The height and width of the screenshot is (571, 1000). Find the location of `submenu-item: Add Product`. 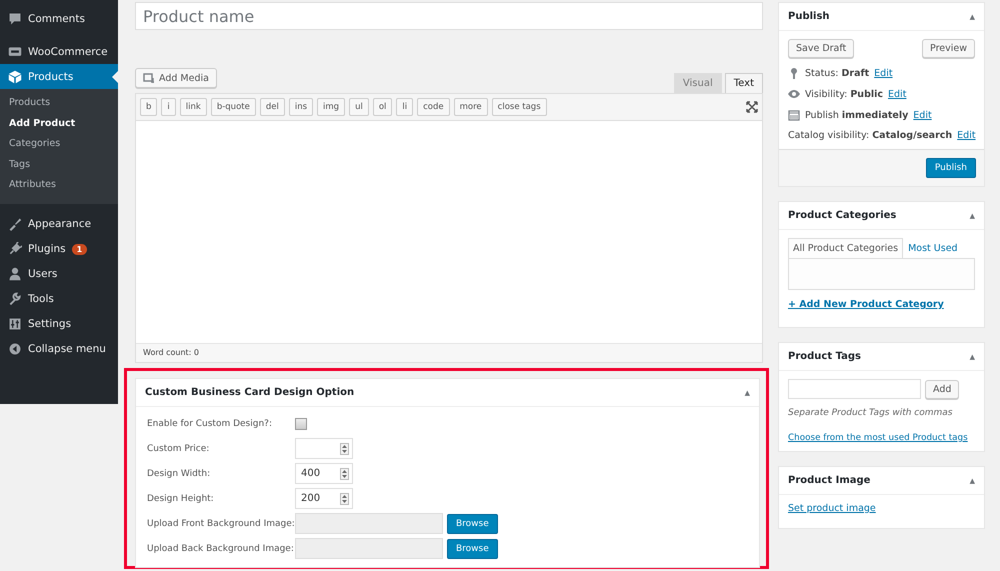

submenu-item: Add Product is located at coordinates (59, 124).